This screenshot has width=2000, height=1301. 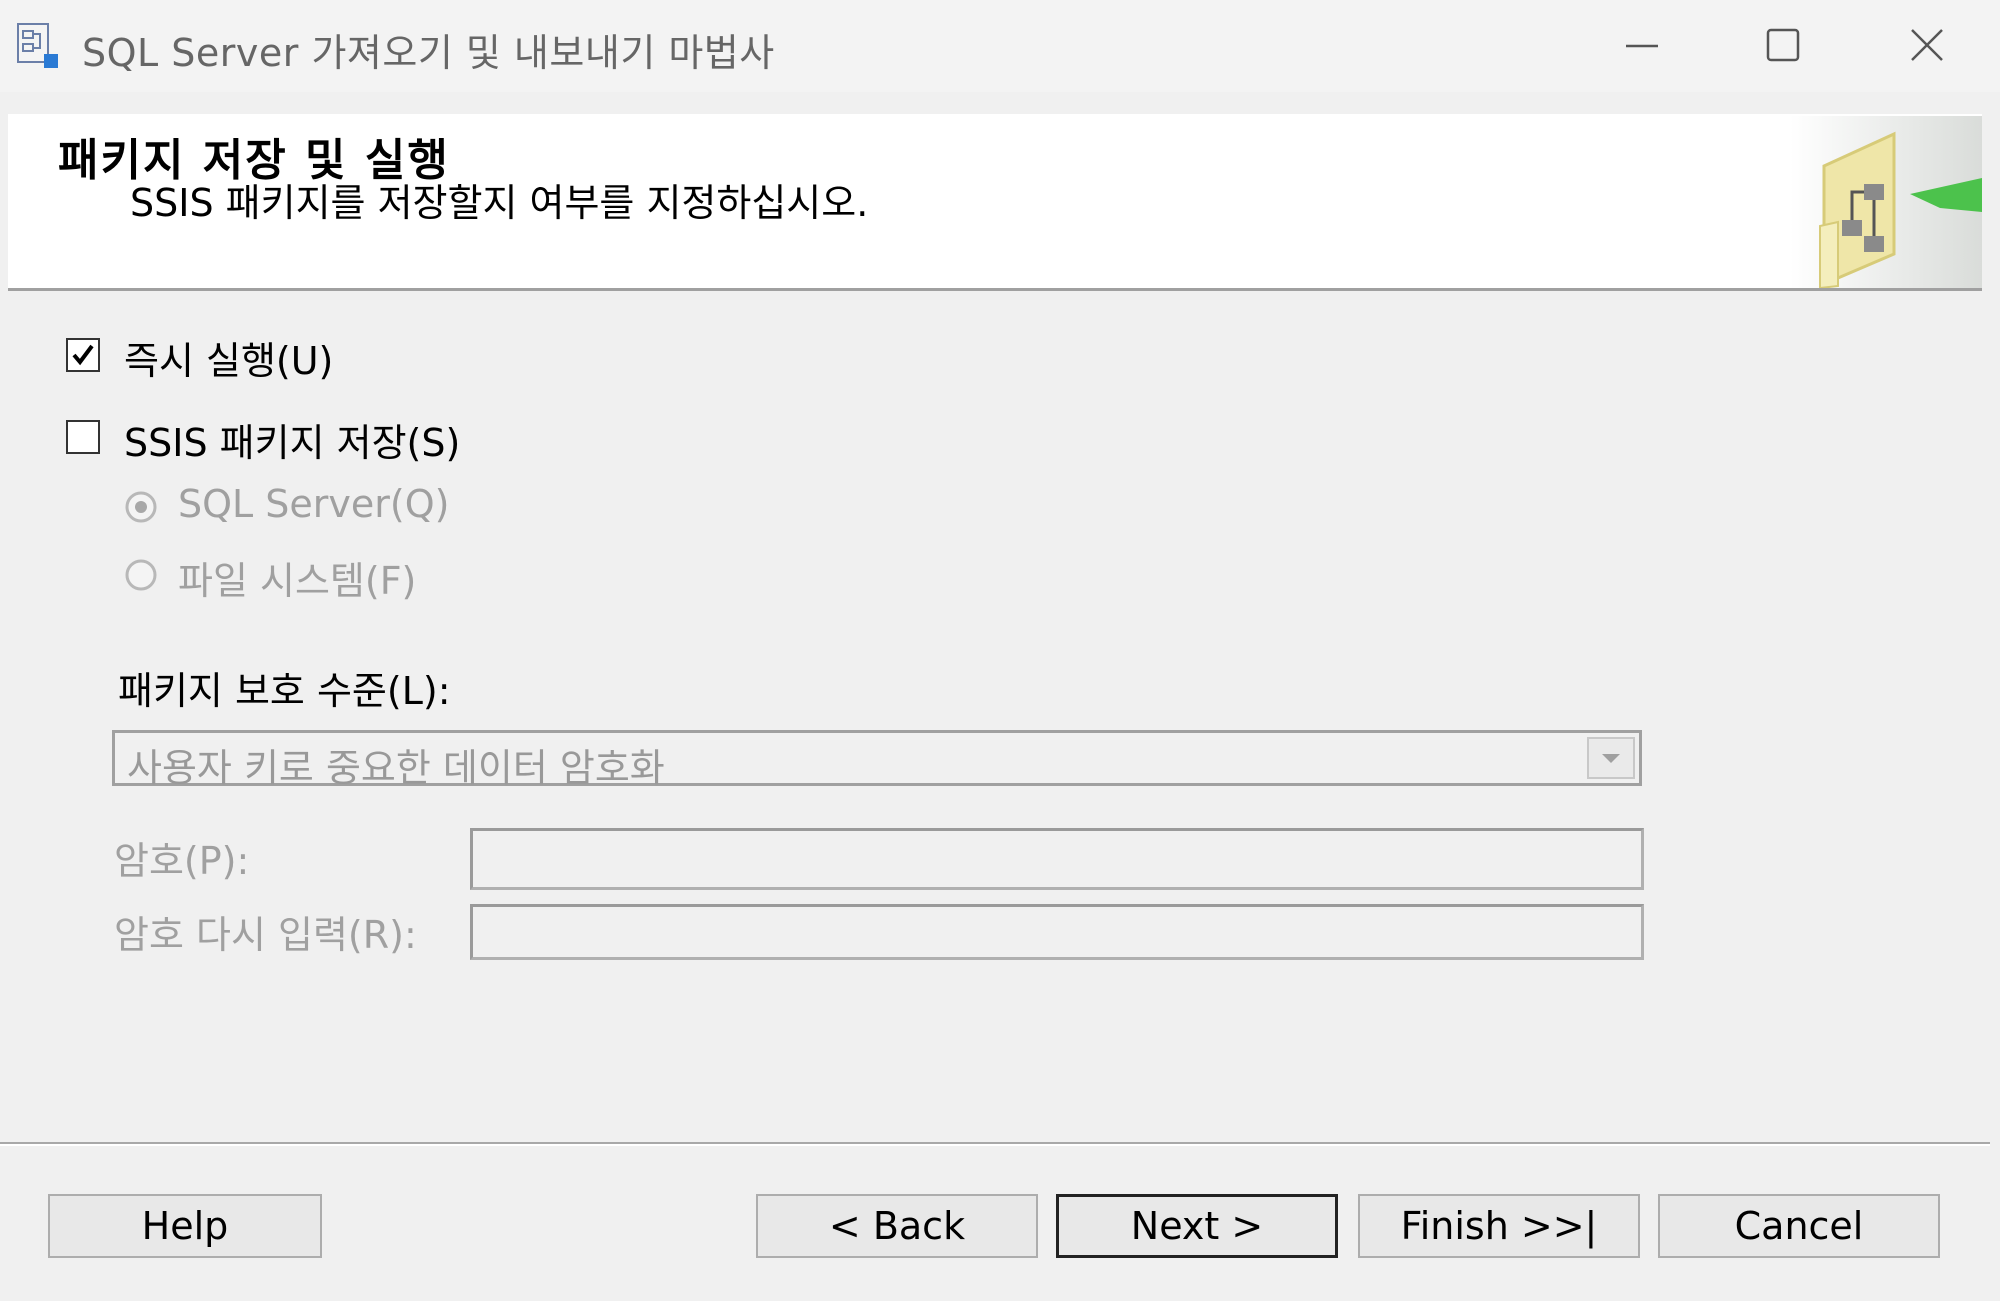 I want to click on run-immediately-label: 즉시 실행(U), so click(x=228, y=357).